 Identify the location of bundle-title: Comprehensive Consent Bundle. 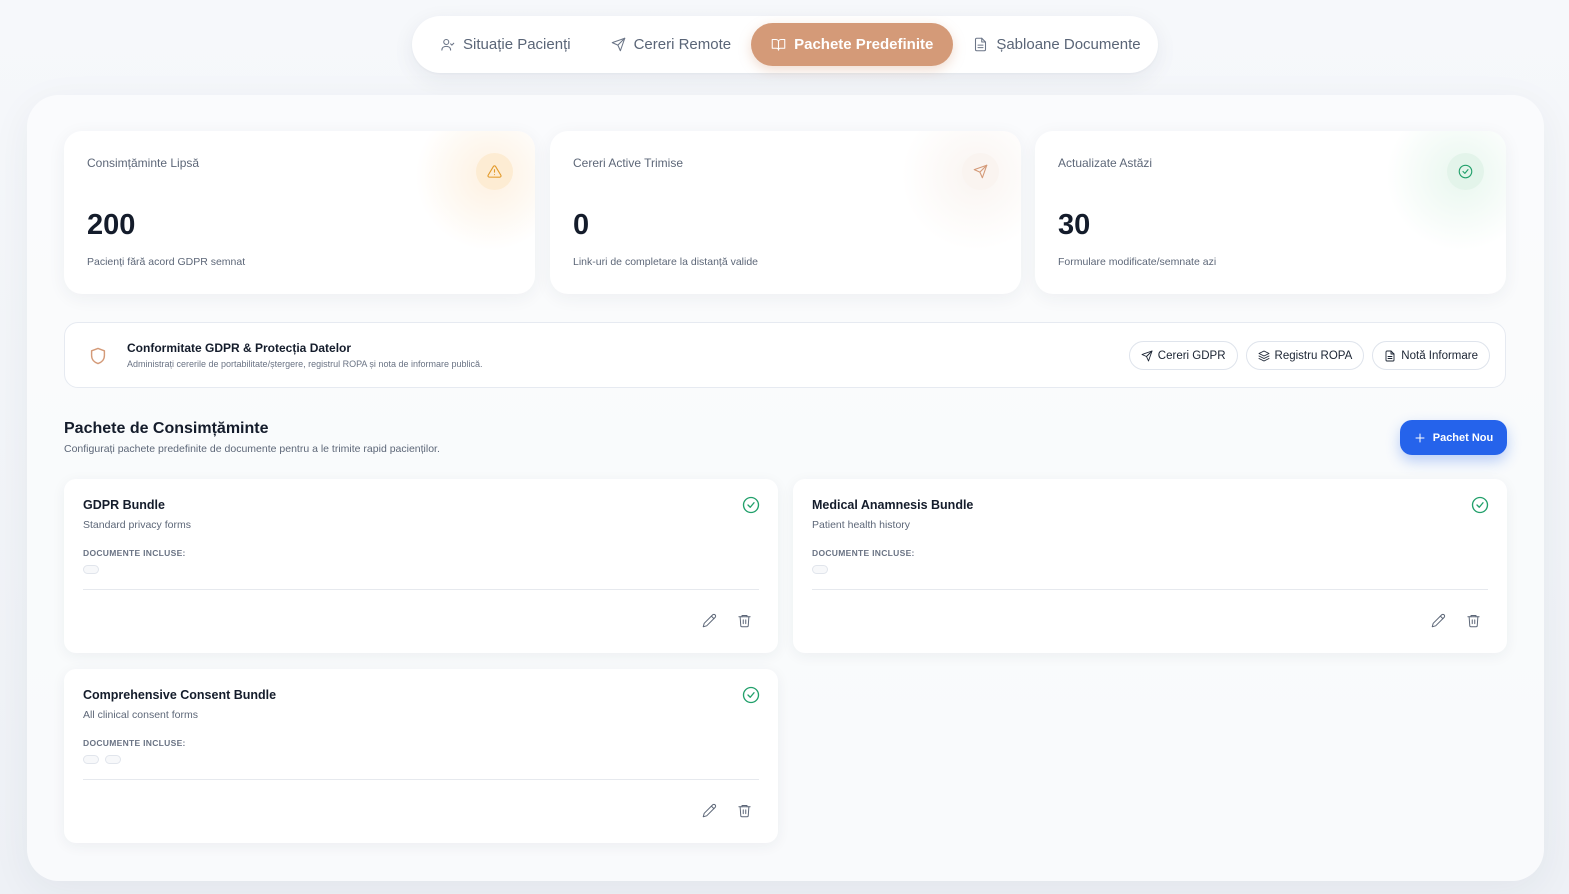
(180, 695).